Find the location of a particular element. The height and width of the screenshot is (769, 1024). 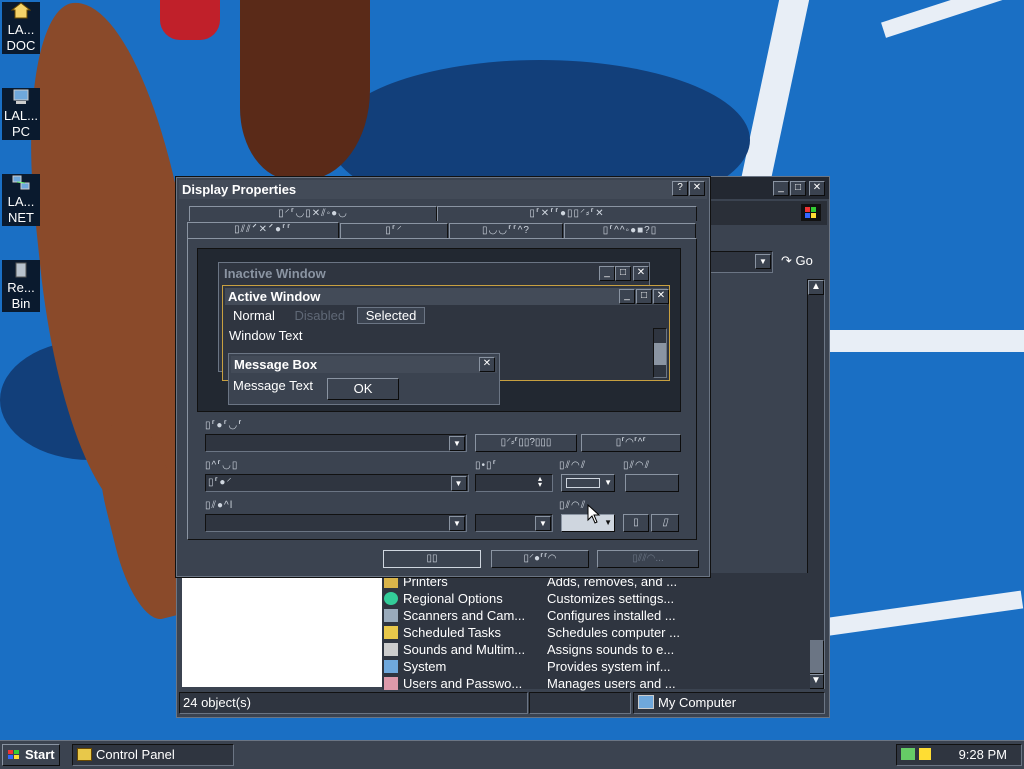

font-size-select: ▼ is located at coordinates (514, 523).